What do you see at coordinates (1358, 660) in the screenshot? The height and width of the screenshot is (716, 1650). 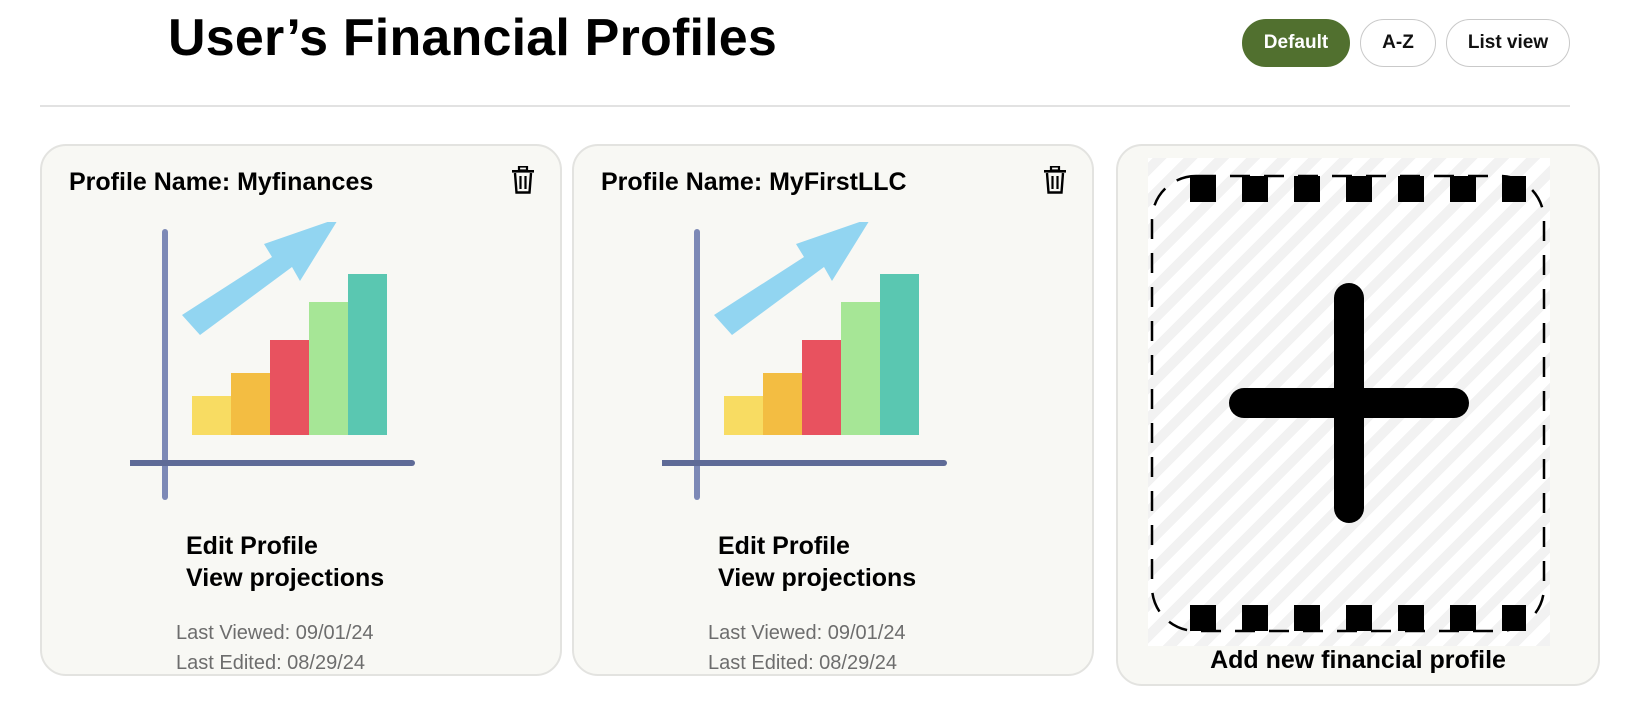 I see `add-profile-label: Add new financial profile` at bounding box center [1358, 660].